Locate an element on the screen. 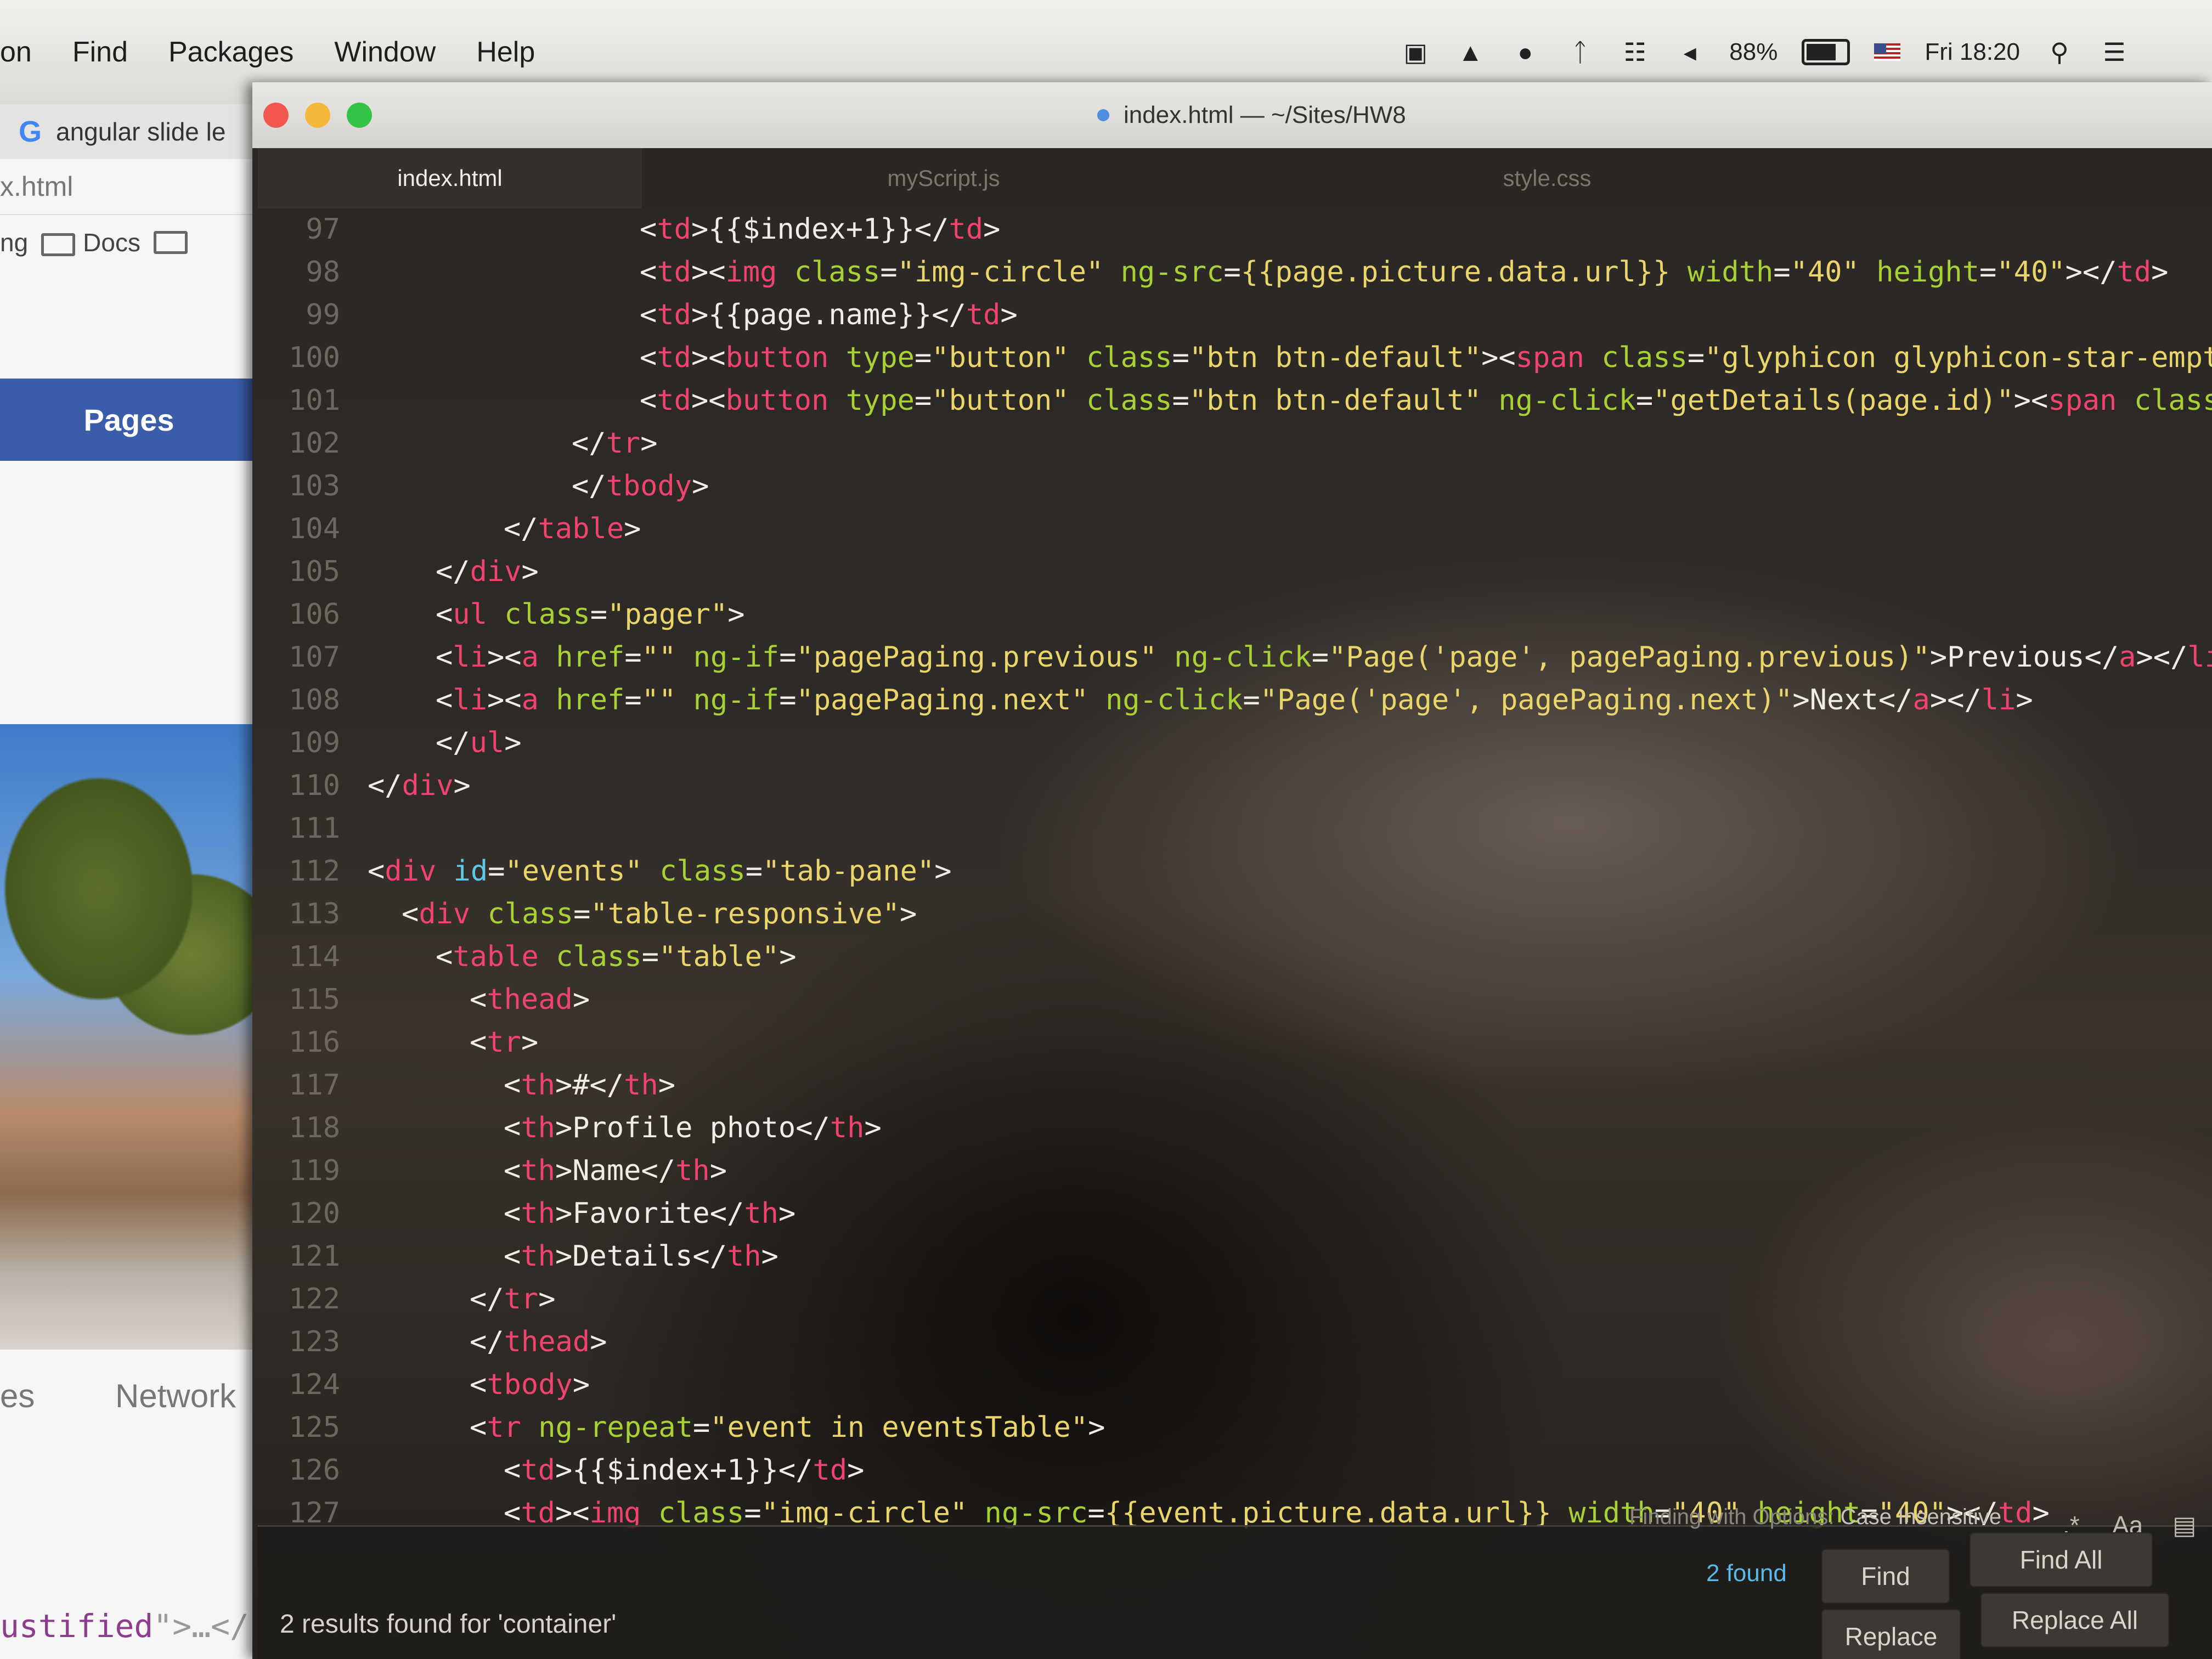  code-line: 111 is located at coordinates (313, 828).